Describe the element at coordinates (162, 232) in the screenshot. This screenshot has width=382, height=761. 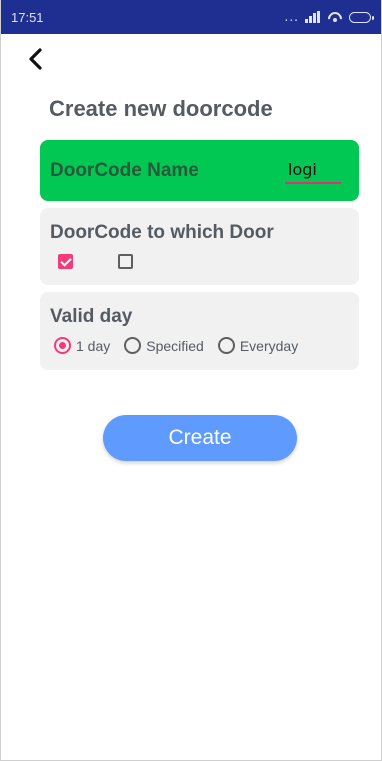
I see `door-select-title: DoorCode to which Door` at that location.